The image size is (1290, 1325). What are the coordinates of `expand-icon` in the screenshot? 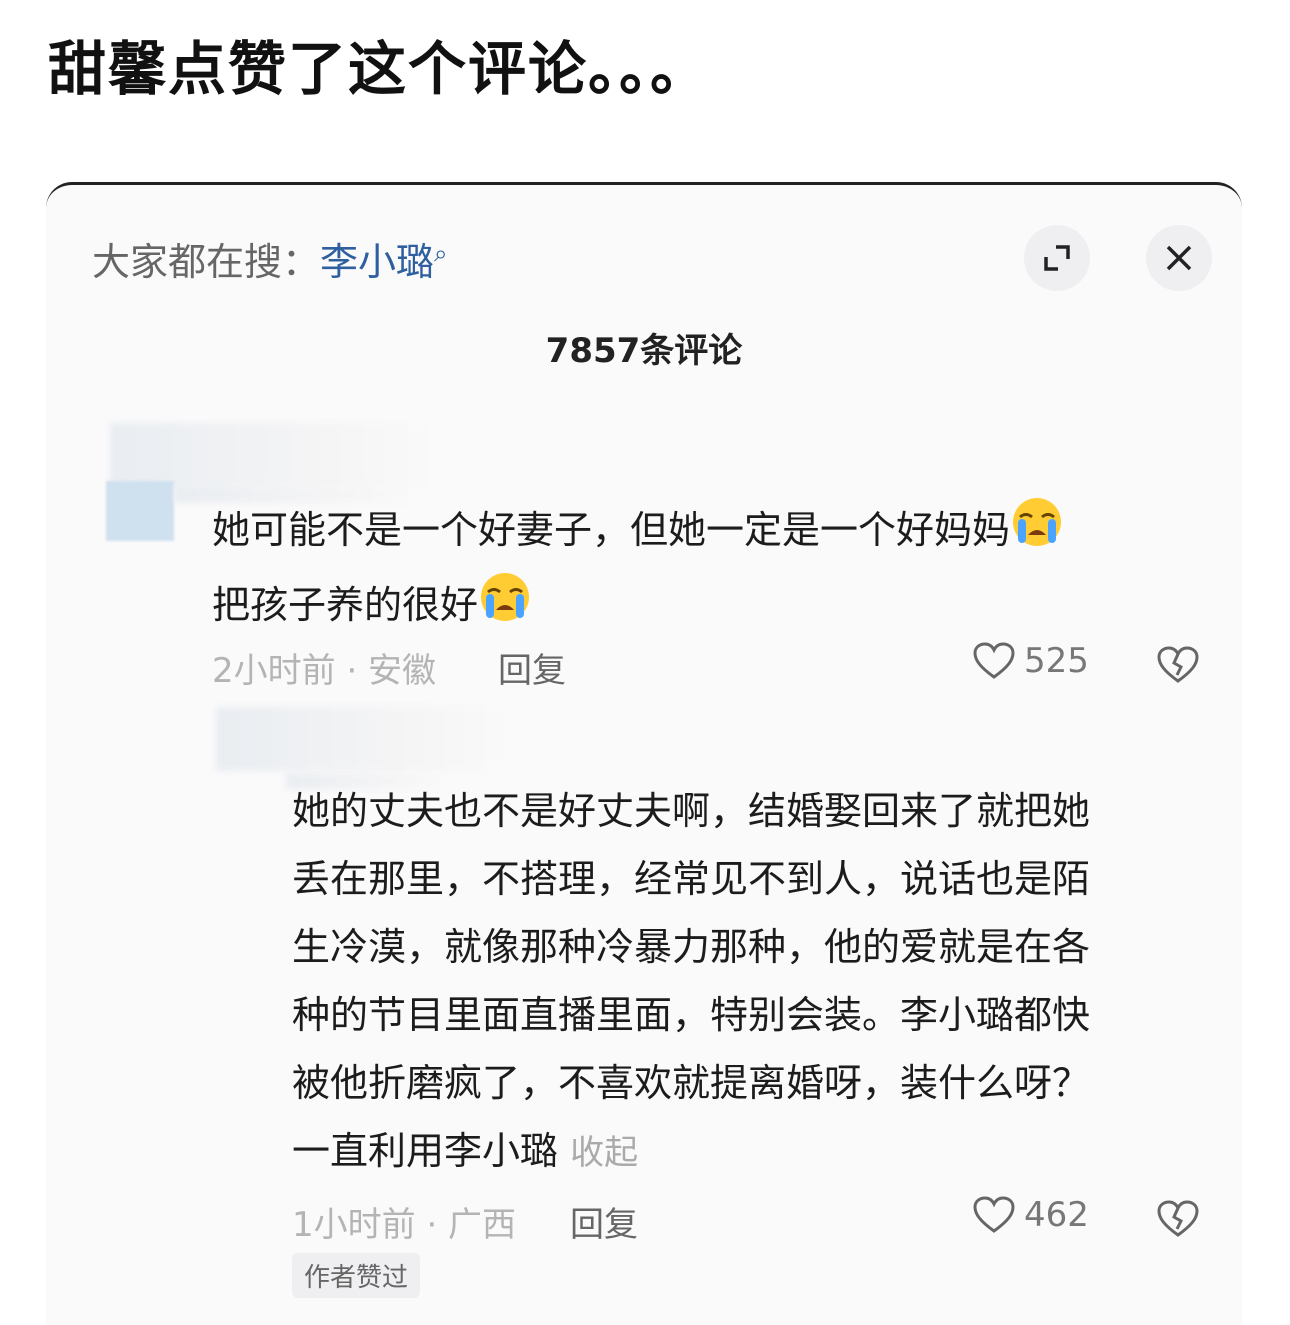 It's located at (1057, 258).